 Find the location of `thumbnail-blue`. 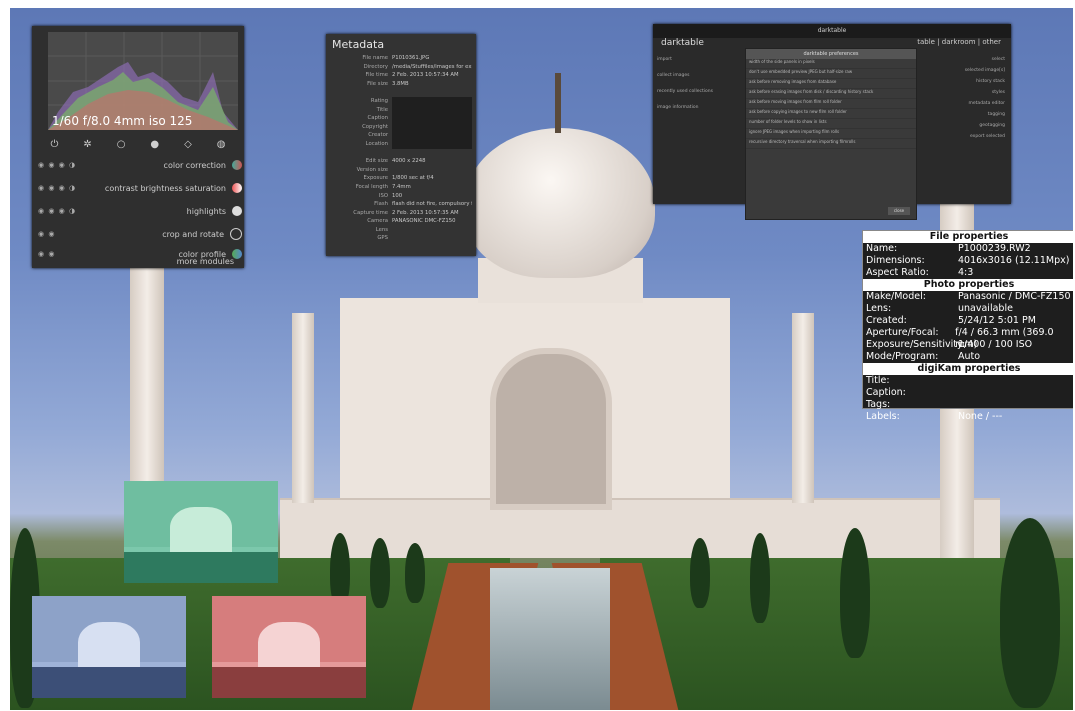

thumbnail-blue is located at coordinates (109, 647).